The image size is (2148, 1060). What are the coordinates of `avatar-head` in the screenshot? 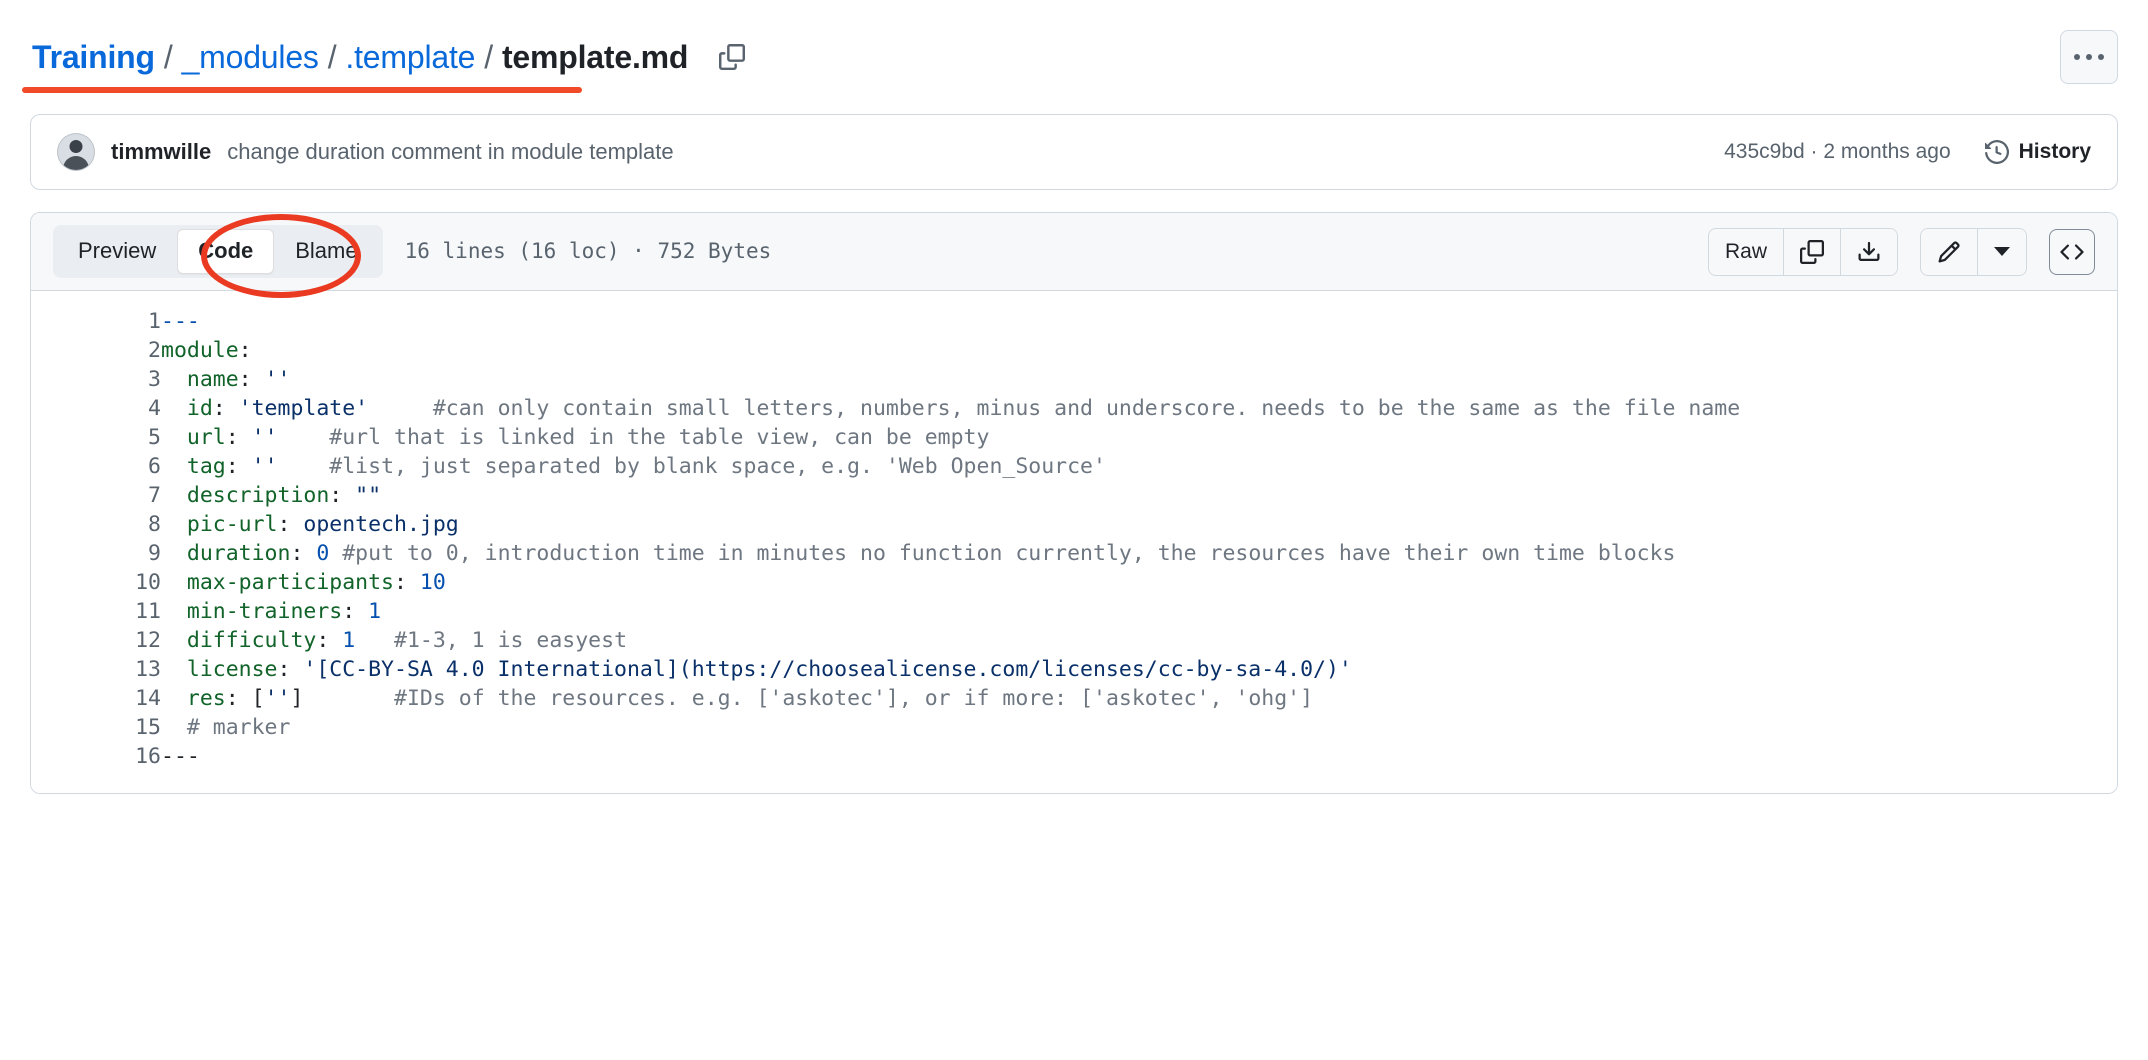 It's located at (76, 146).